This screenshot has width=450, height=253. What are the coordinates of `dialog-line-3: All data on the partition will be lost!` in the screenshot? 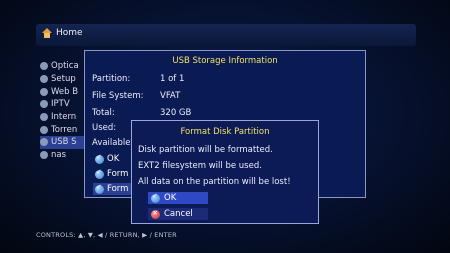 It's located at (214, 182).